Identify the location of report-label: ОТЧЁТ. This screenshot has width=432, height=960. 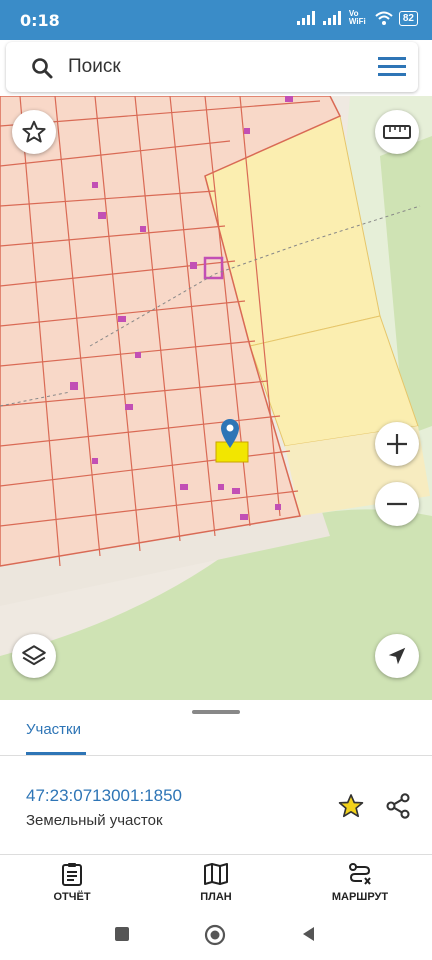
(72, 897).